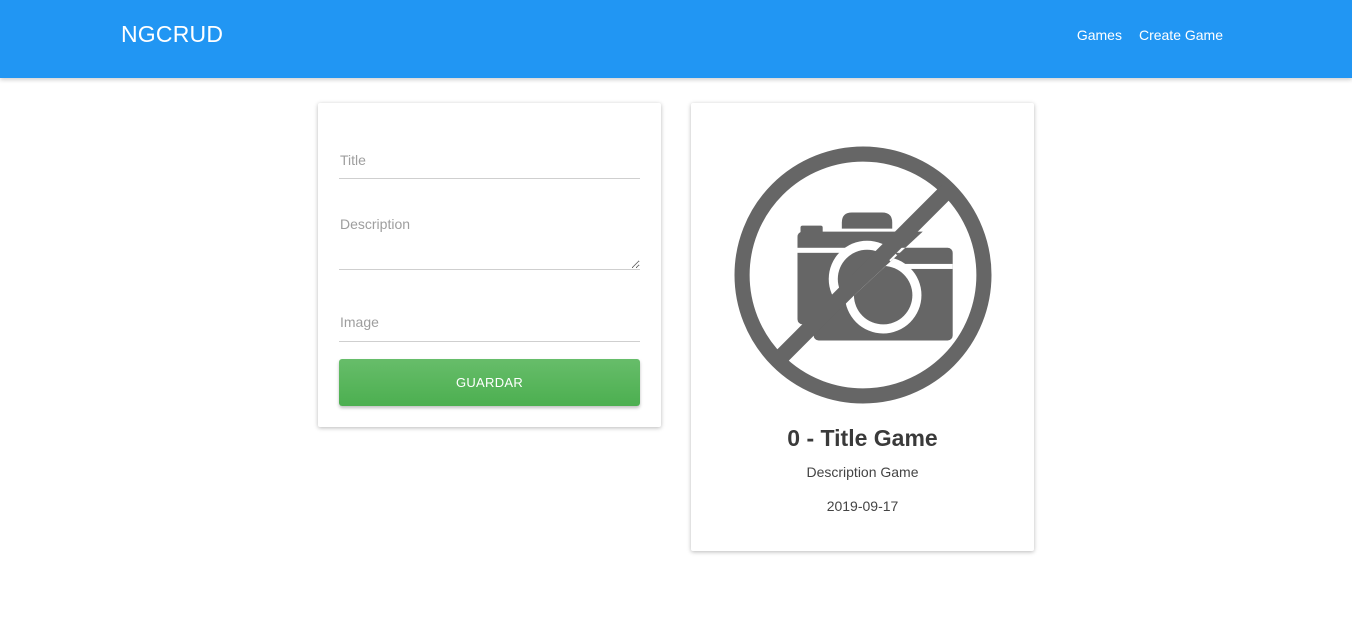 This screenshot has width=1352, height=618. What do you see at coordinates (862, 506) in the screenshot?
I see `game-date: 2019-09-17` at bounding box center [862, 506].